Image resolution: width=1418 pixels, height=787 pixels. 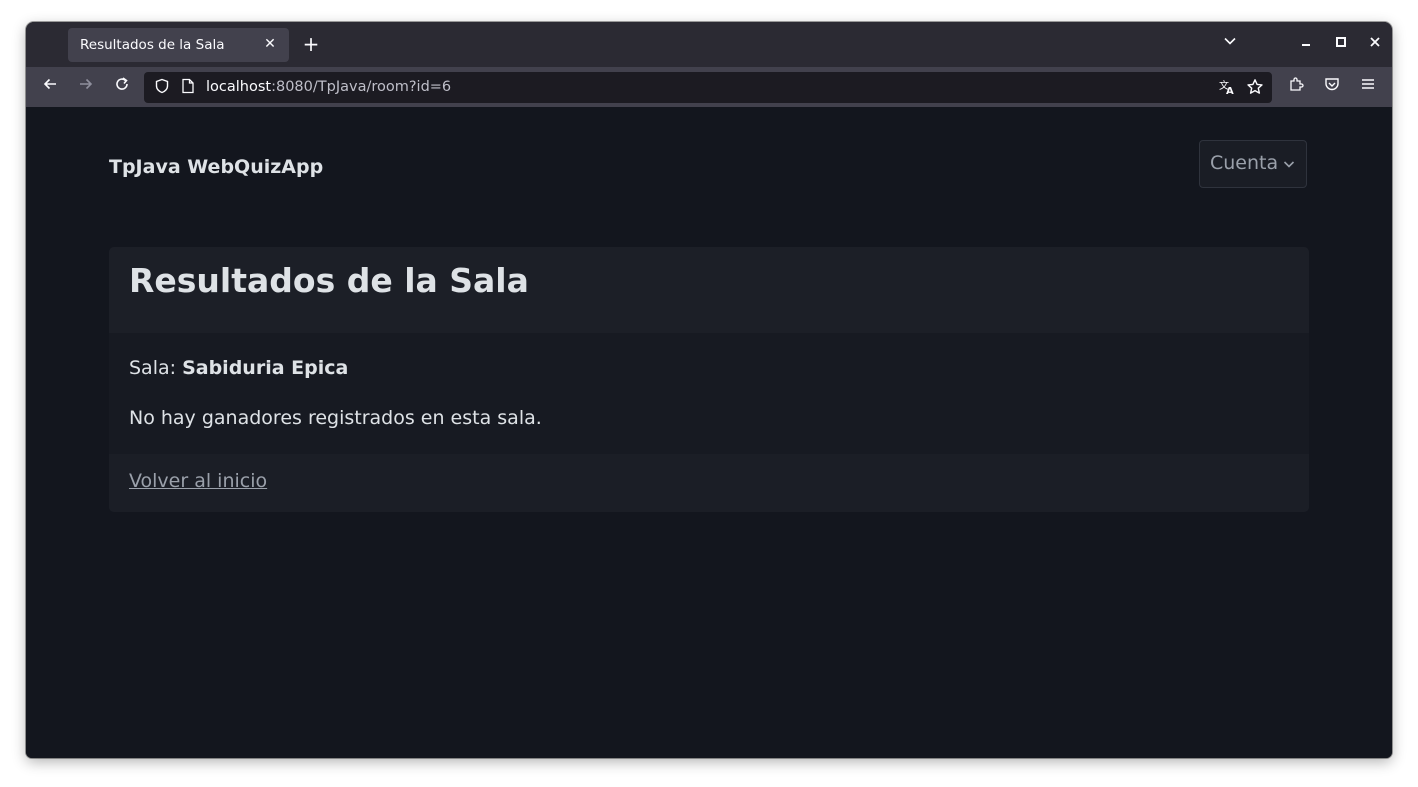 What do you see at coordinates (1341, 45) in the screenshot?
I see `maximize-icon` at bounding box center [1341, 45].